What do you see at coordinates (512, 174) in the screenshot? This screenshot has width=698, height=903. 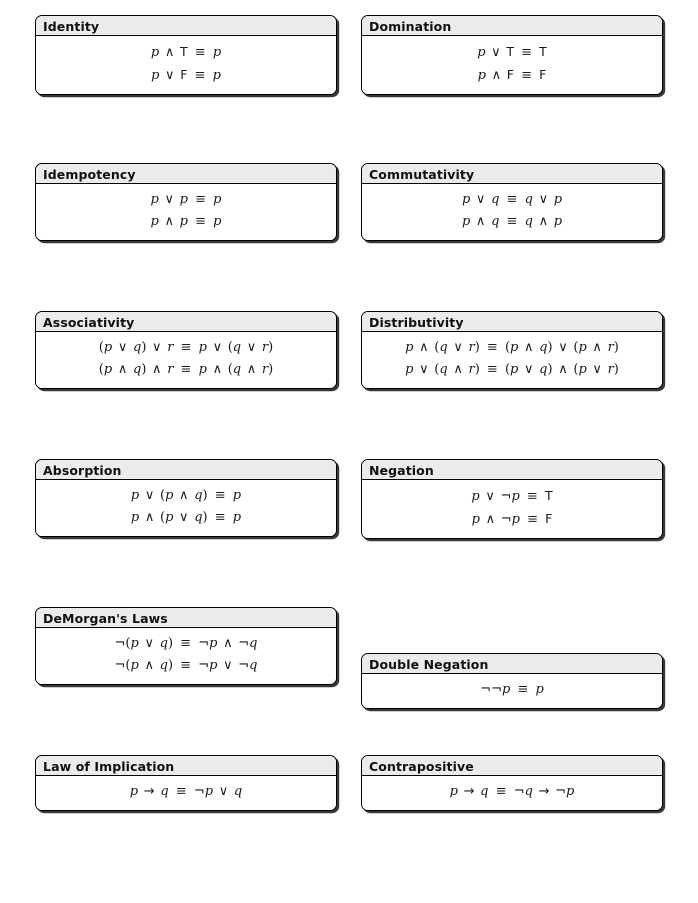 I see `law-title-commutativity: Commutativity` at bounding box center [512, 174].